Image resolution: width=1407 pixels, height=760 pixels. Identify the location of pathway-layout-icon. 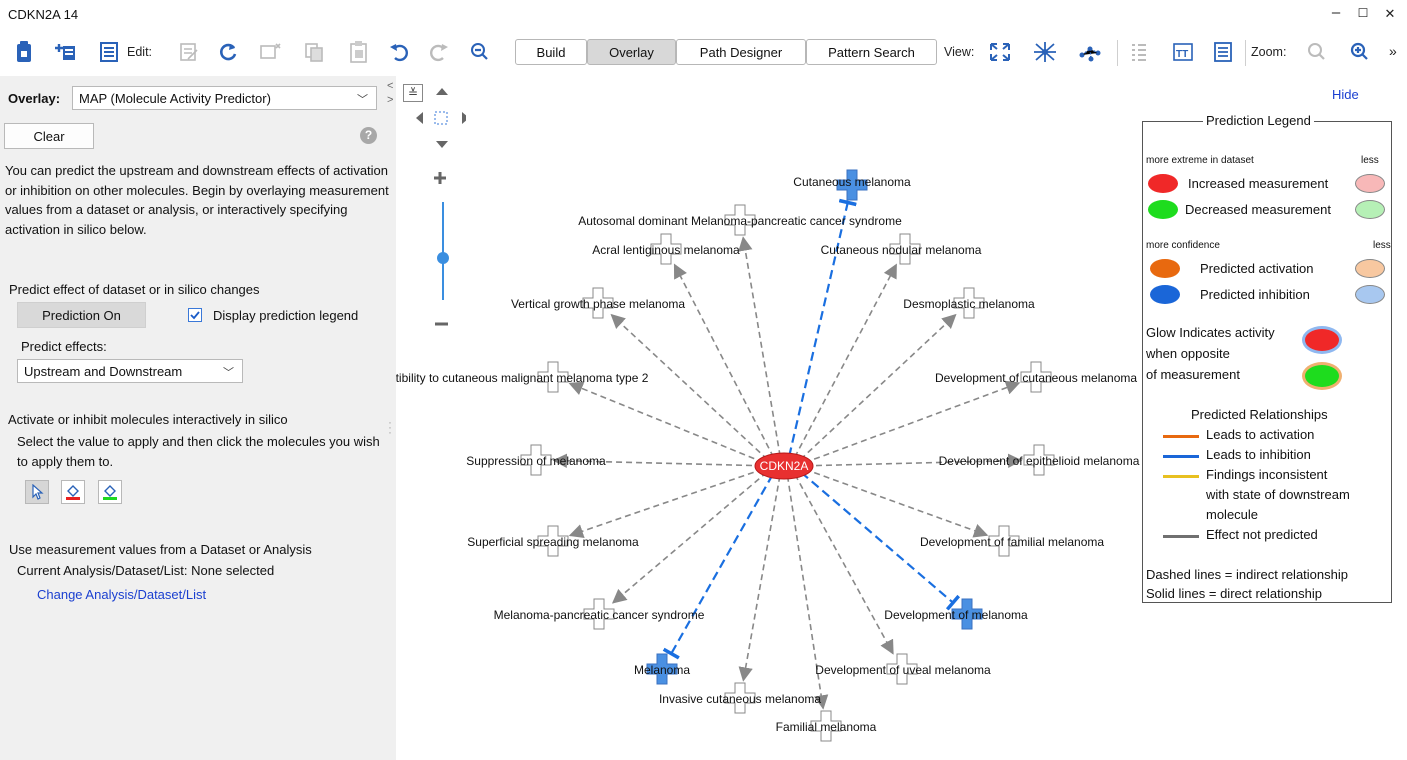
(1090, 52).